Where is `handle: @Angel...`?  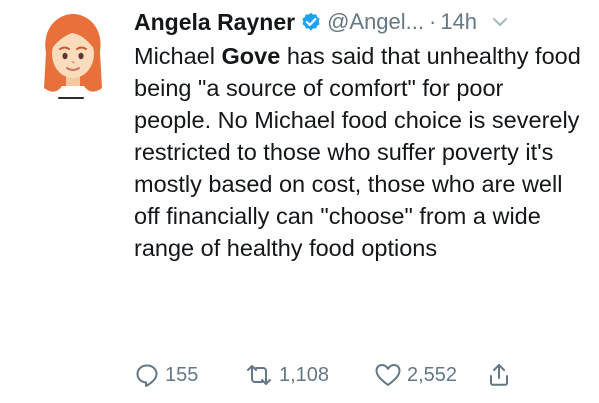
handle: @Angel... is located at coordinates (375, 22).